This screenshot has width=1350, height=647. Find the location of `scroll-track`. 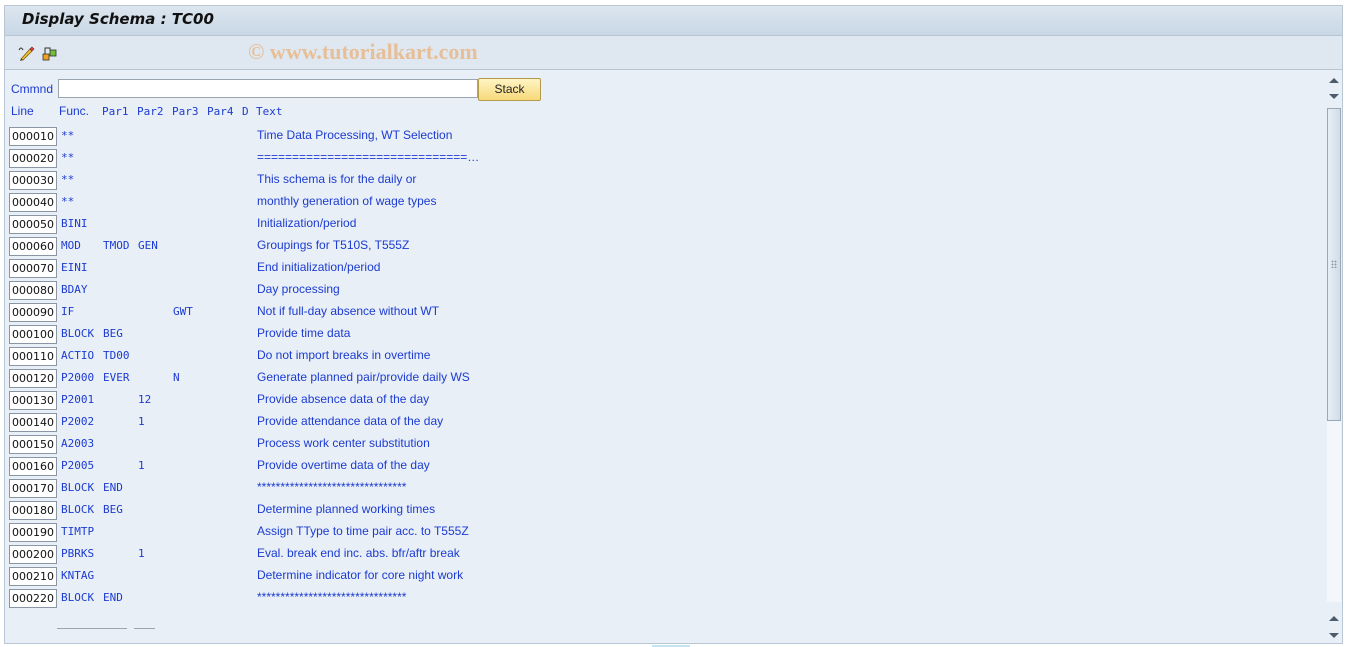

scroll-track is located at coordinates (1334, 355).